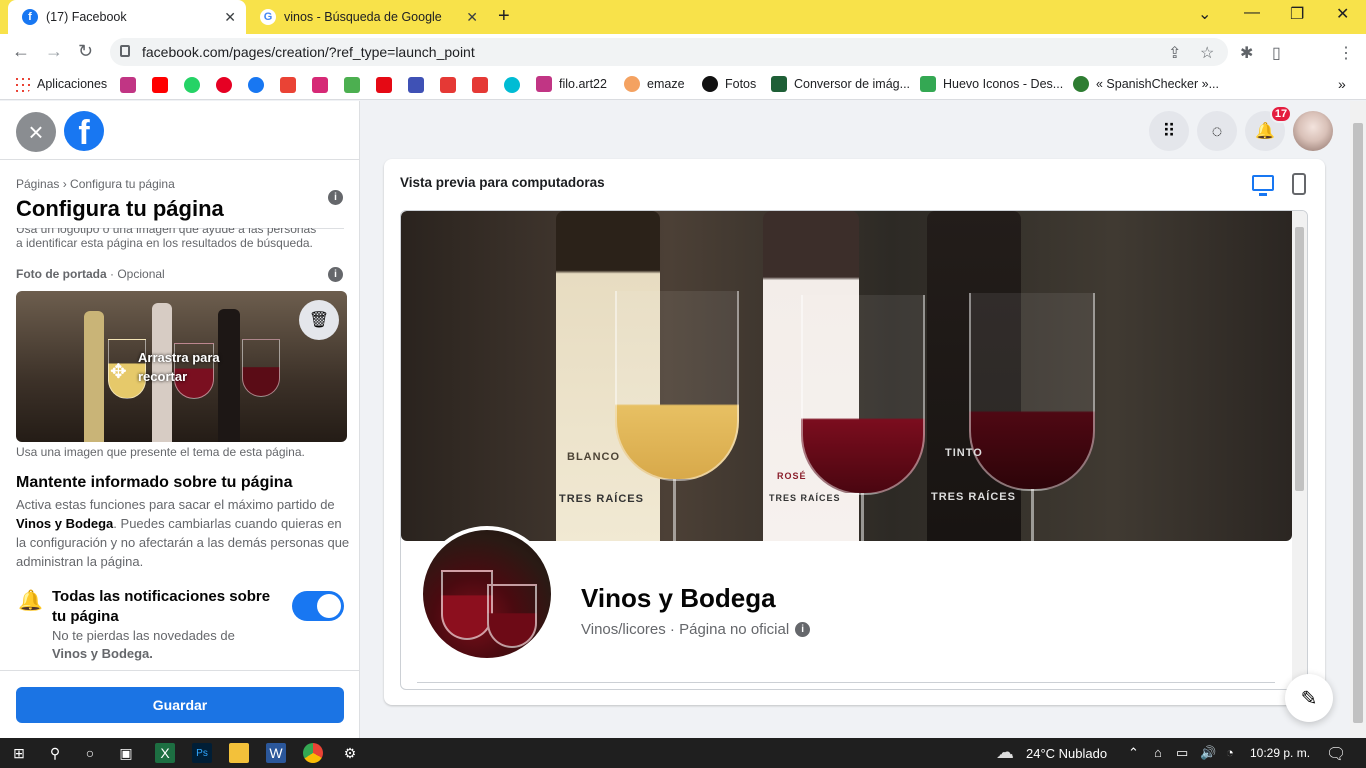 This screenshot has width=1366, height=768. Describe the element at coordinates (126, 753) in the screenshot. I see `task-view-icon: ▣` at that location.